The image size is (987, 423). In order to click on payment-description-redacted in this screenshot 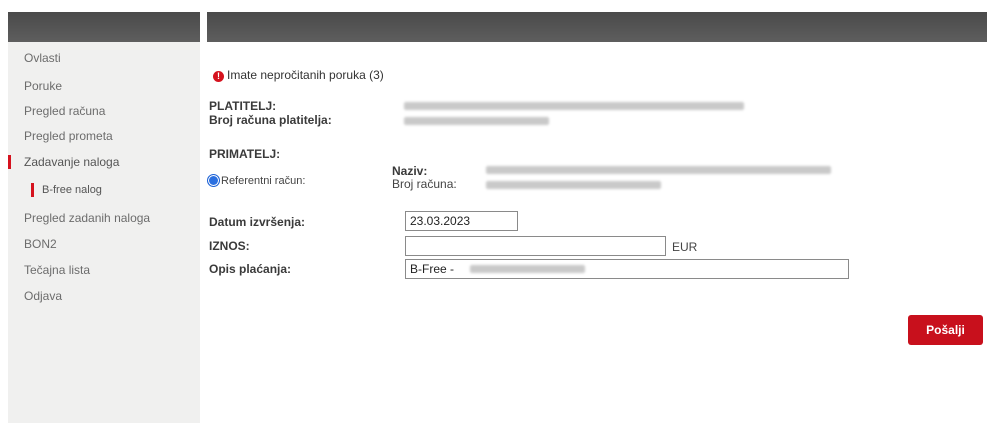, I will do `click(527, 269)`.